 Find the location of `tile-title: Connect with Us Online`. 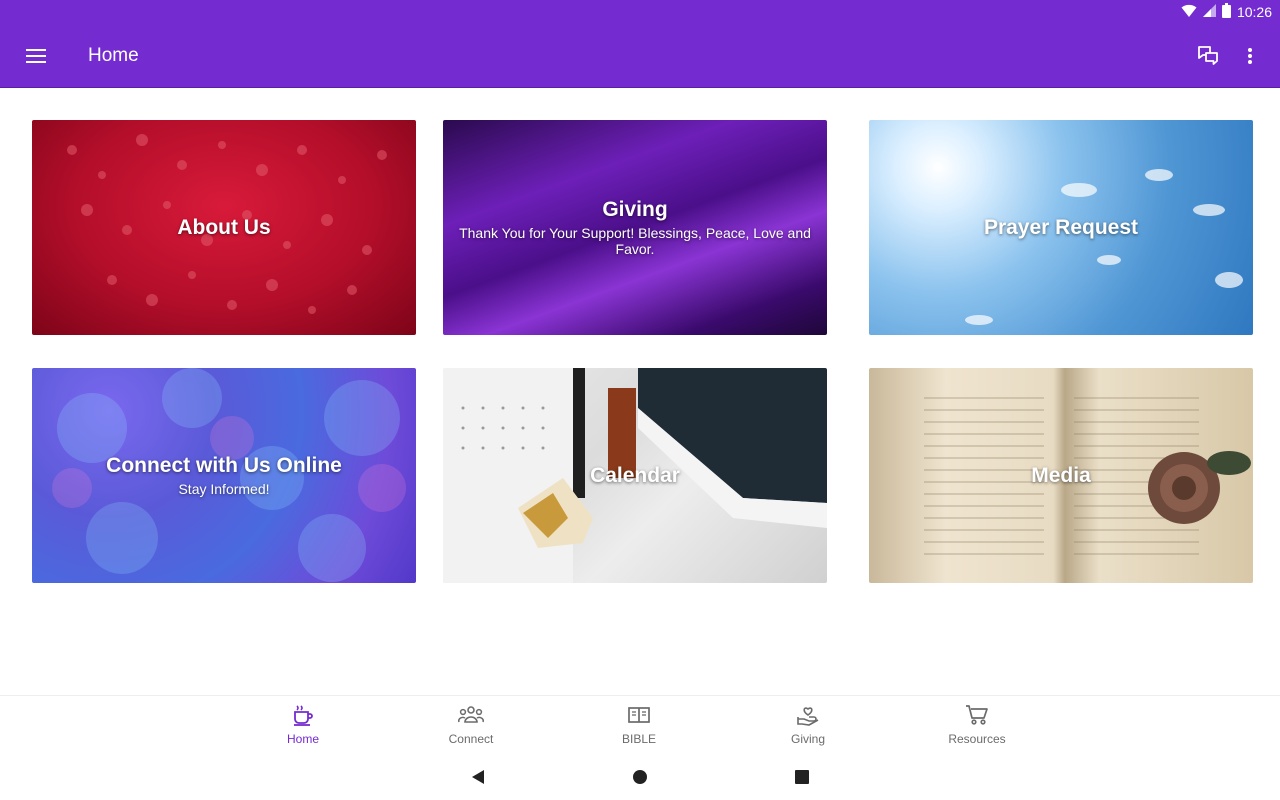

tile-title: Connect with Us Online is located at coordinates (224, 465).